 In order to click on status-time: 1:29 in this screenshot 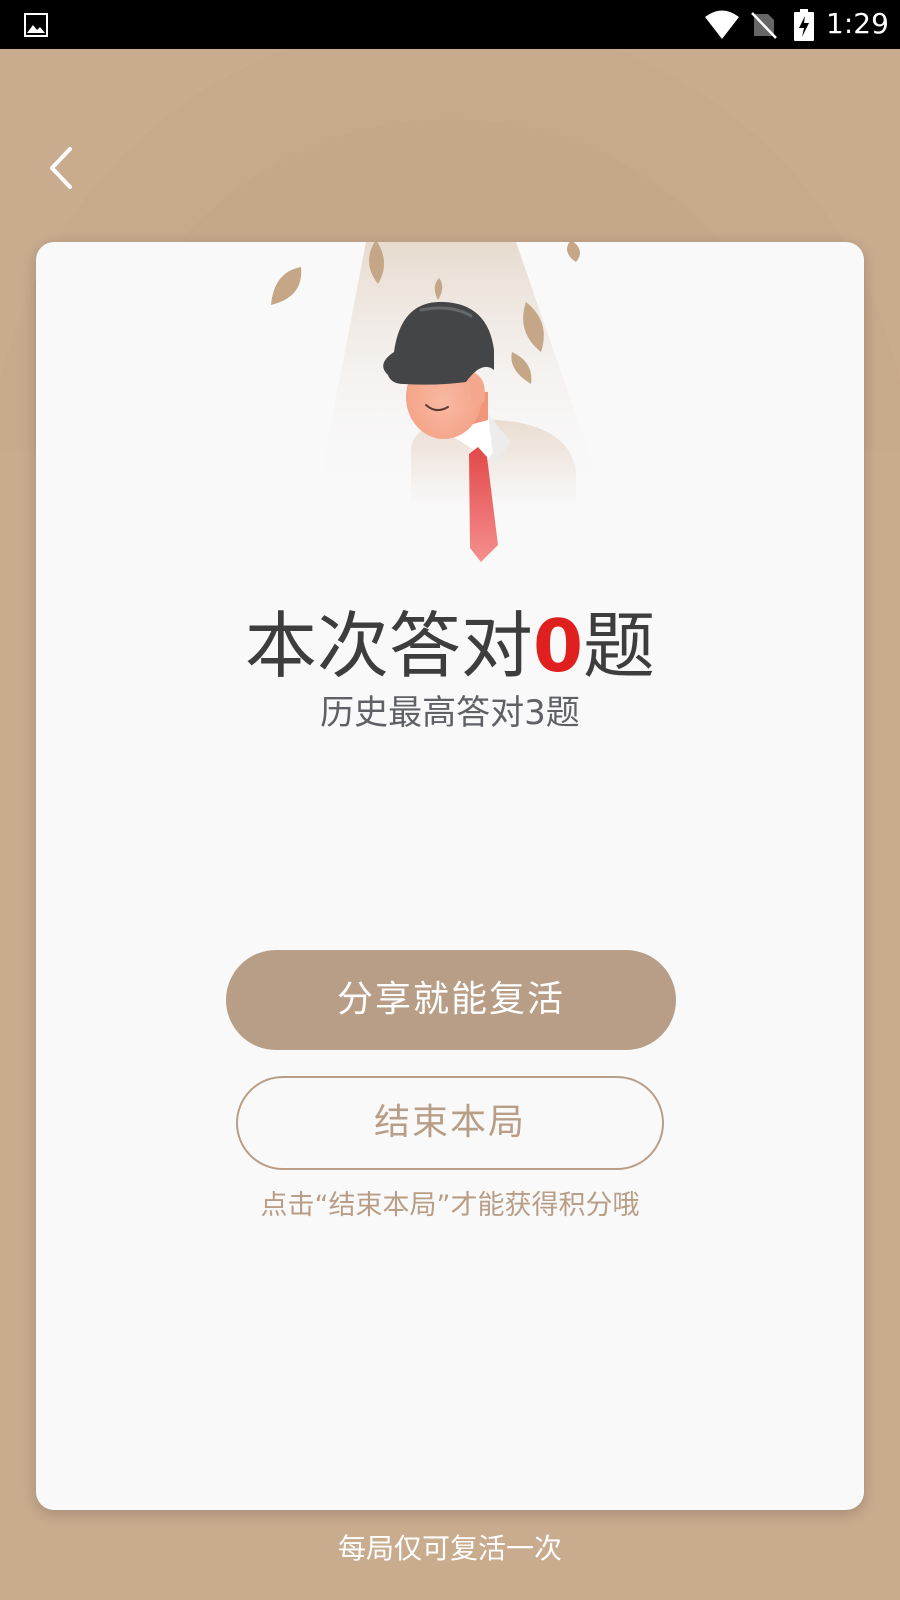, I will do `click(857, 23)`.